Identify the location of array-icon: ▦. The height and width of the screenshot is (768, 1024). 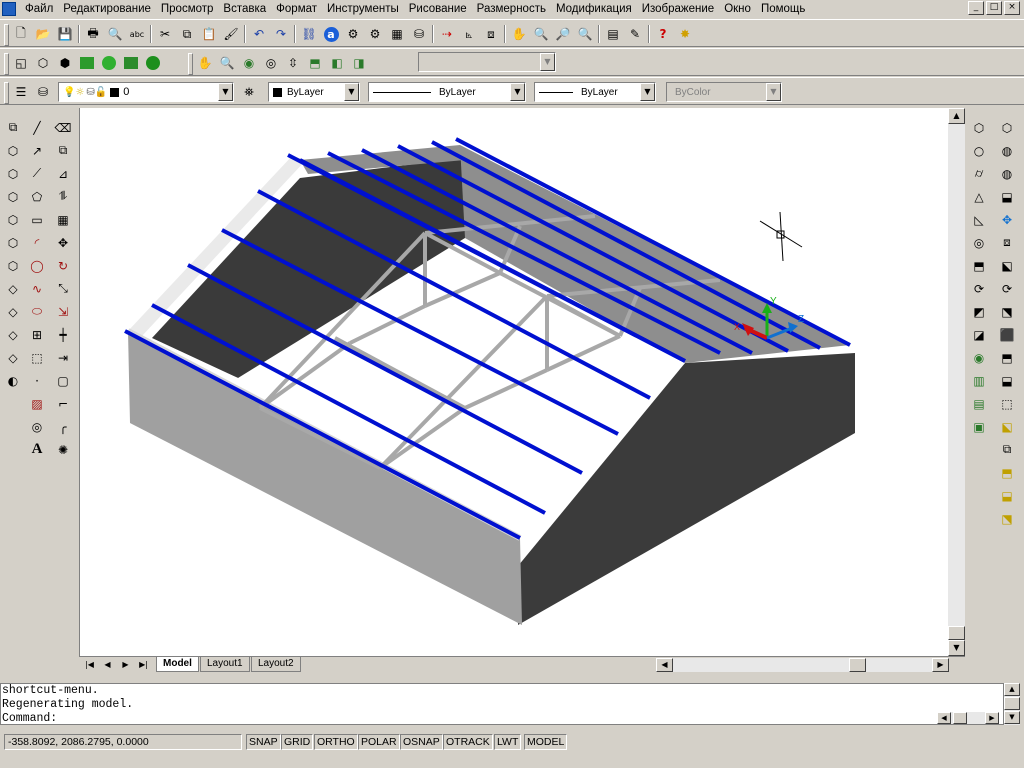
(63, 219).